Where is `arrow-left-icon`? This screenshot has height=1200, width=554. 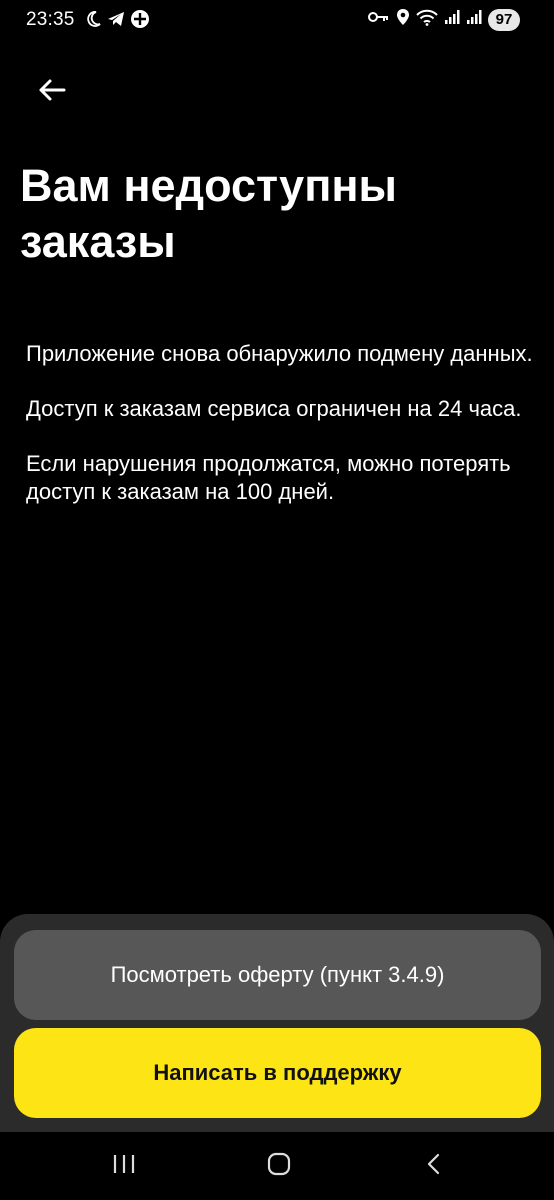
arrow-left-icon is located at coordinates (52, 92).